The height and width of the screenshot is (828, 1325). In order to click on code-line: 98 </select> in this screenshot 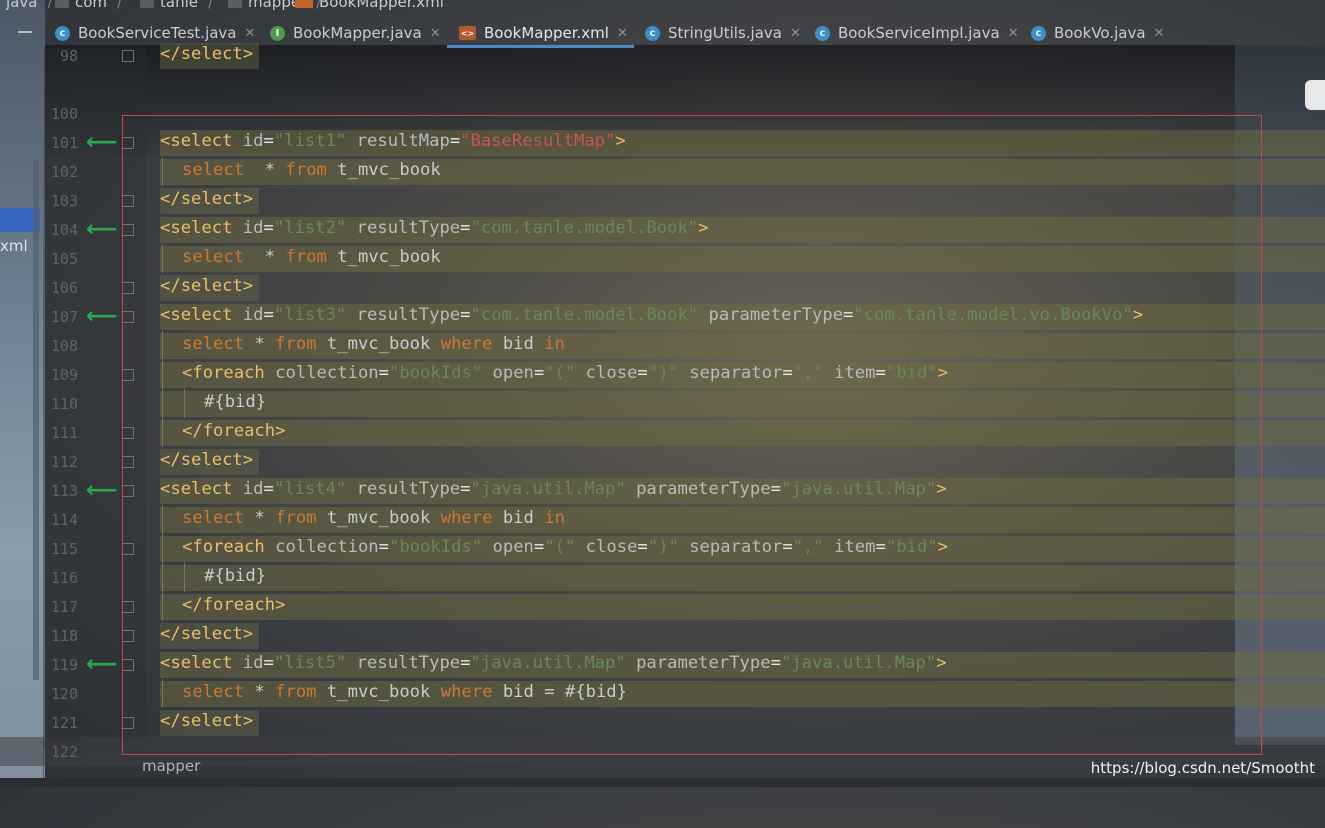, I will do `click(662, 55)`.